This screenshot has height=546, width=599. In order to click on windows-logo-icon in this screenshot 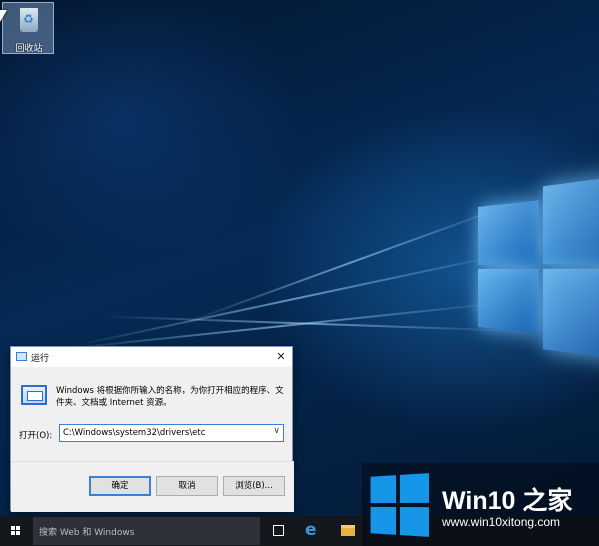, I will do `click(399, 505)`.